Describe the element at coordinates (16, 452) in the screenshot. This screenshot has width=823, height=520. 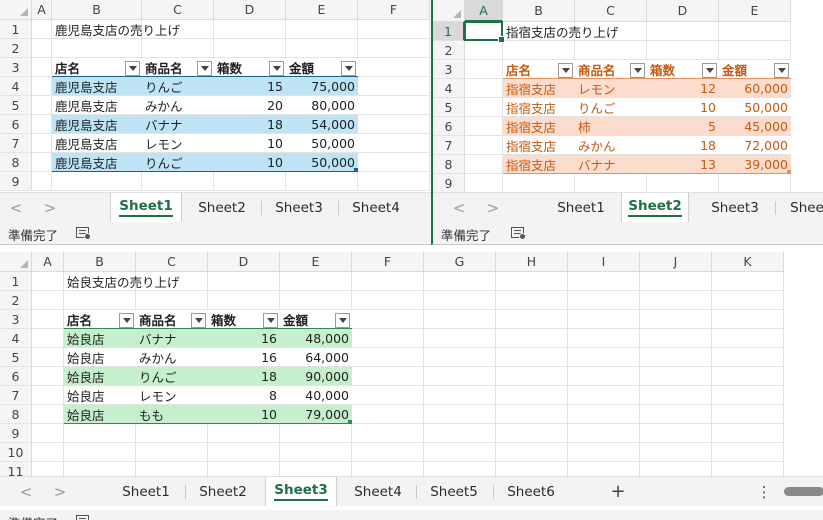
I see `row-header-10: 10` at that location.